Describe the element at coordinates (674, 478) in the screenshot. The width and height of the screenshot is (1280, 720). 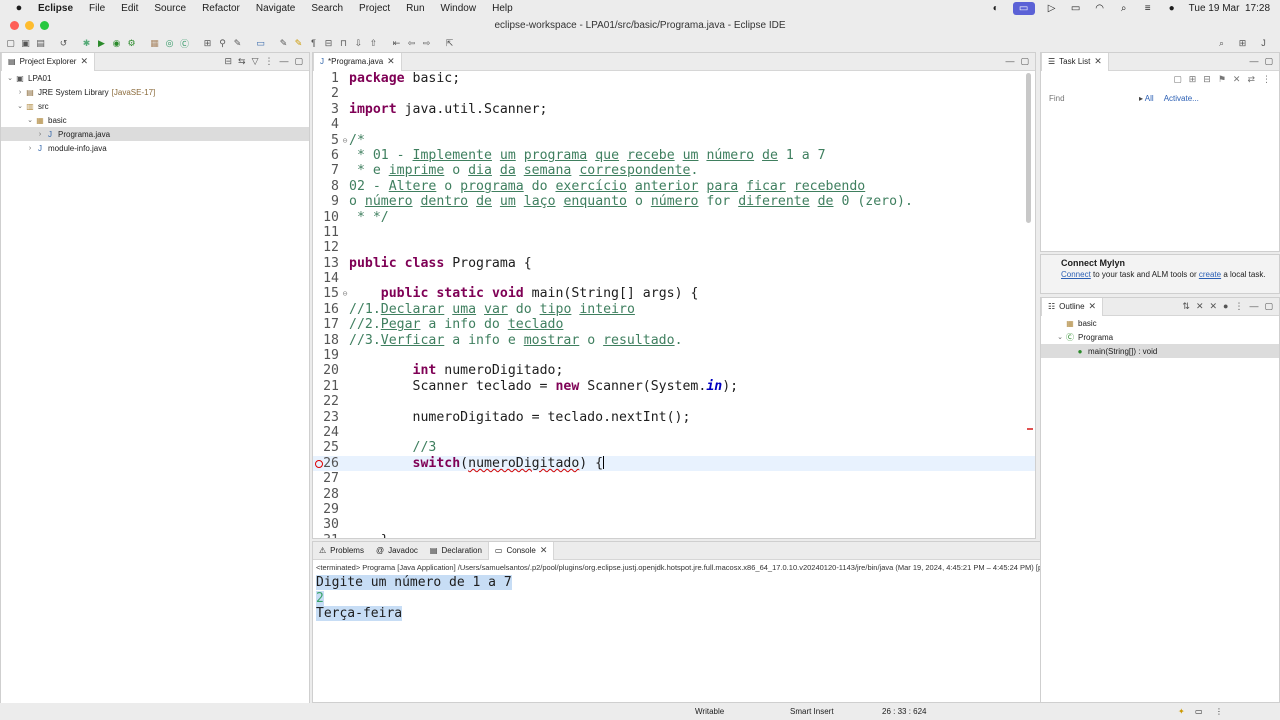
I see `code-line: 27` at that location.